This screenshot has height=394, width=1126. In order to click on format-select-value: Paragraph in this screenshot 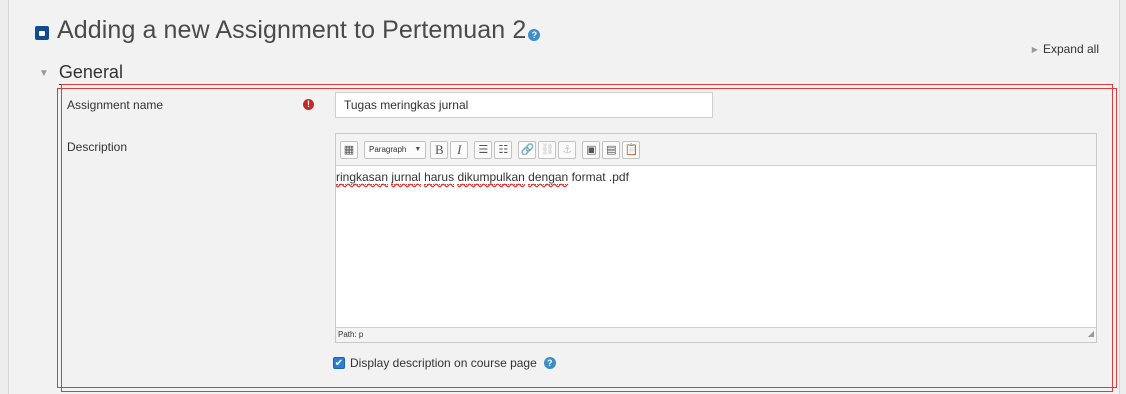, I will do `click(388, 149)`.